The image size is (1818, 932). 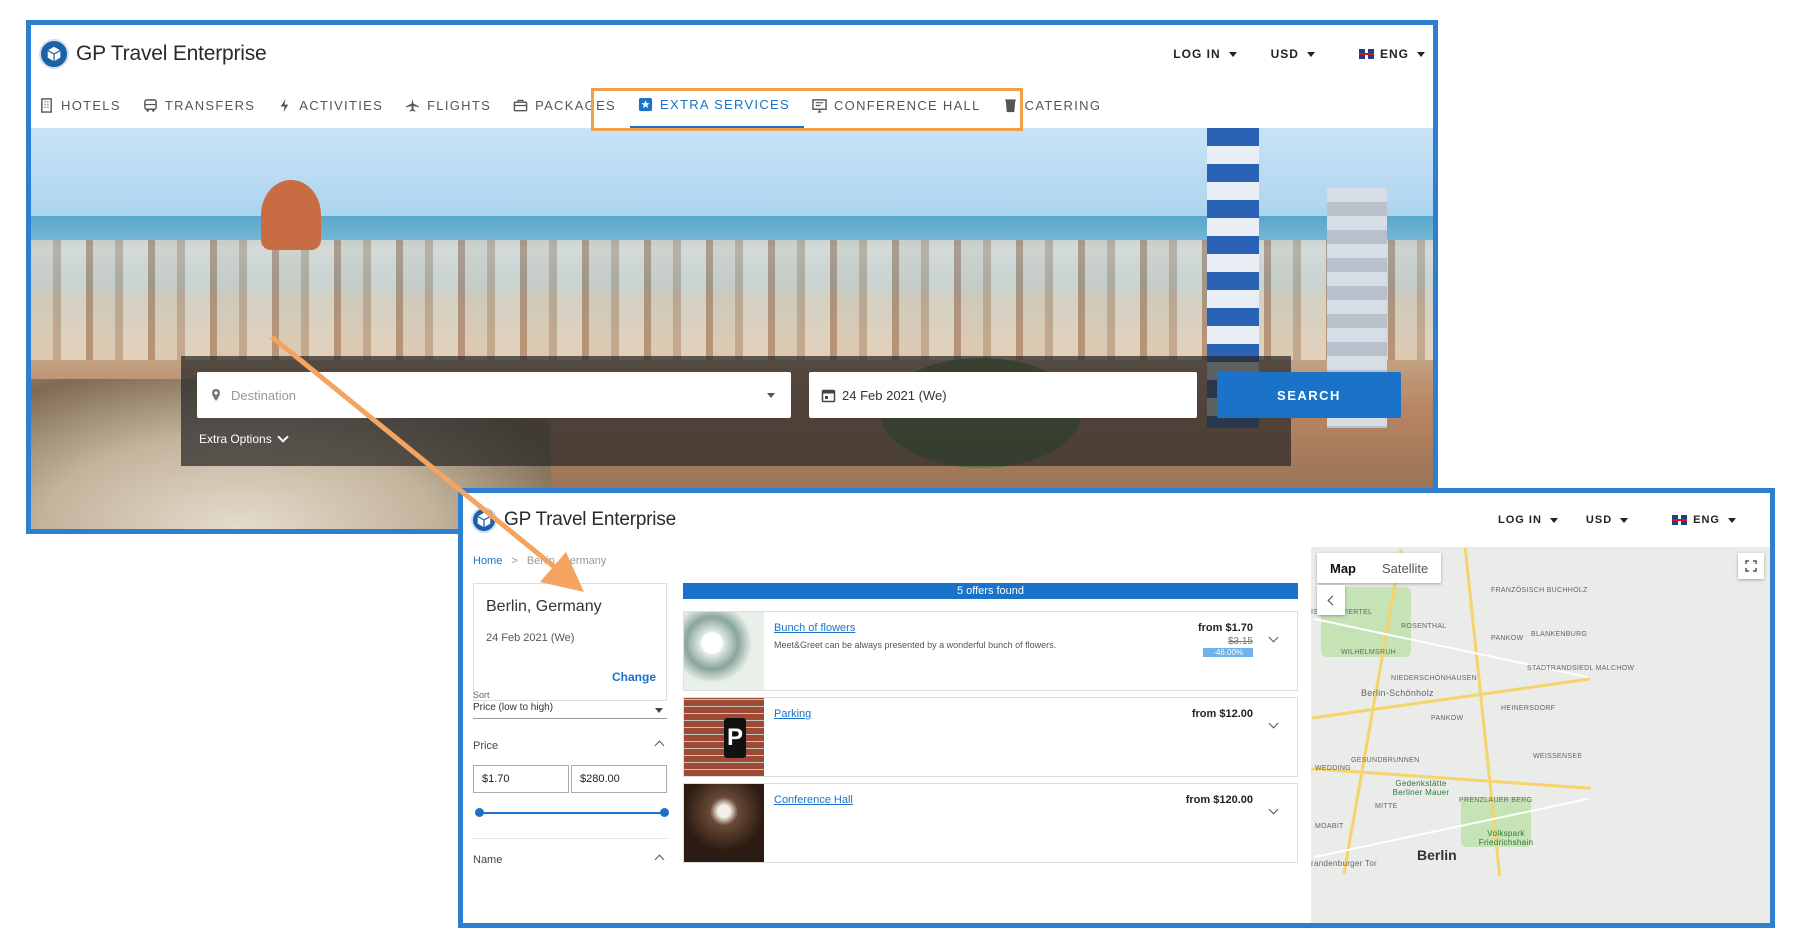 What do you see at coordinates (814, 628) in the screenshot?
I see `offer-name: Bunch of flowers` at bounding box center [814, 628].